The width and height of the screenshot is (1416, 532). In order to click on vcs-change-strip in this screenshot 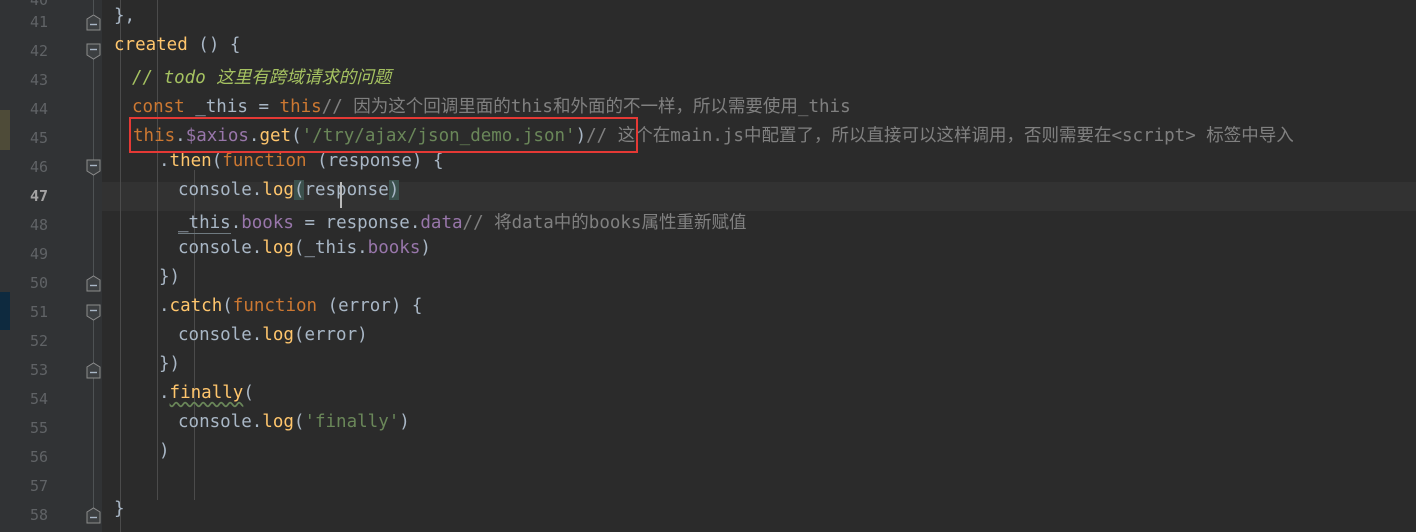, I will do `click(5, 266)`.